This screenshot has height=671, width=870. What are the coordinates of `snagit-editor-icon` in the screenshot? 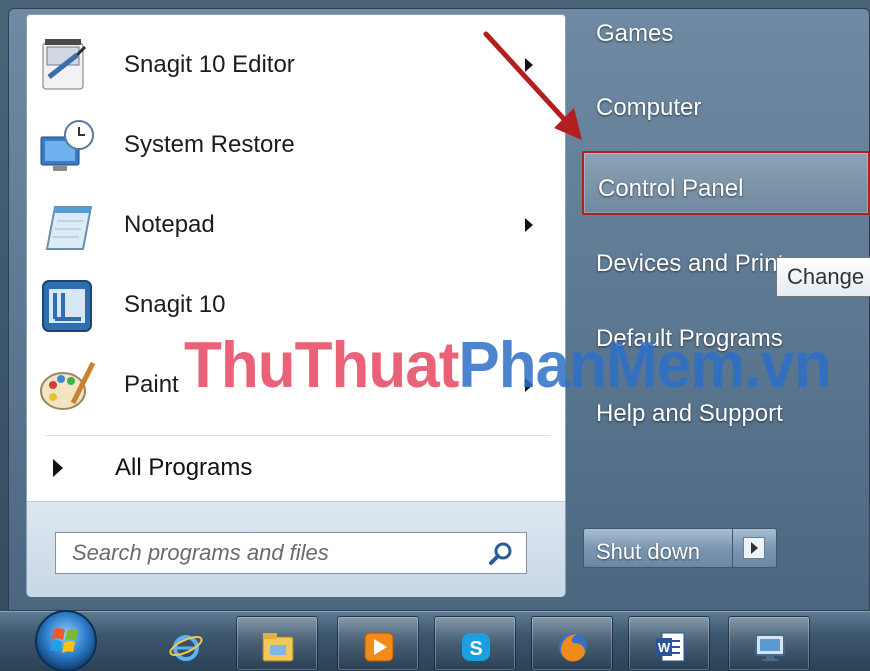 It's located at (64, 64).